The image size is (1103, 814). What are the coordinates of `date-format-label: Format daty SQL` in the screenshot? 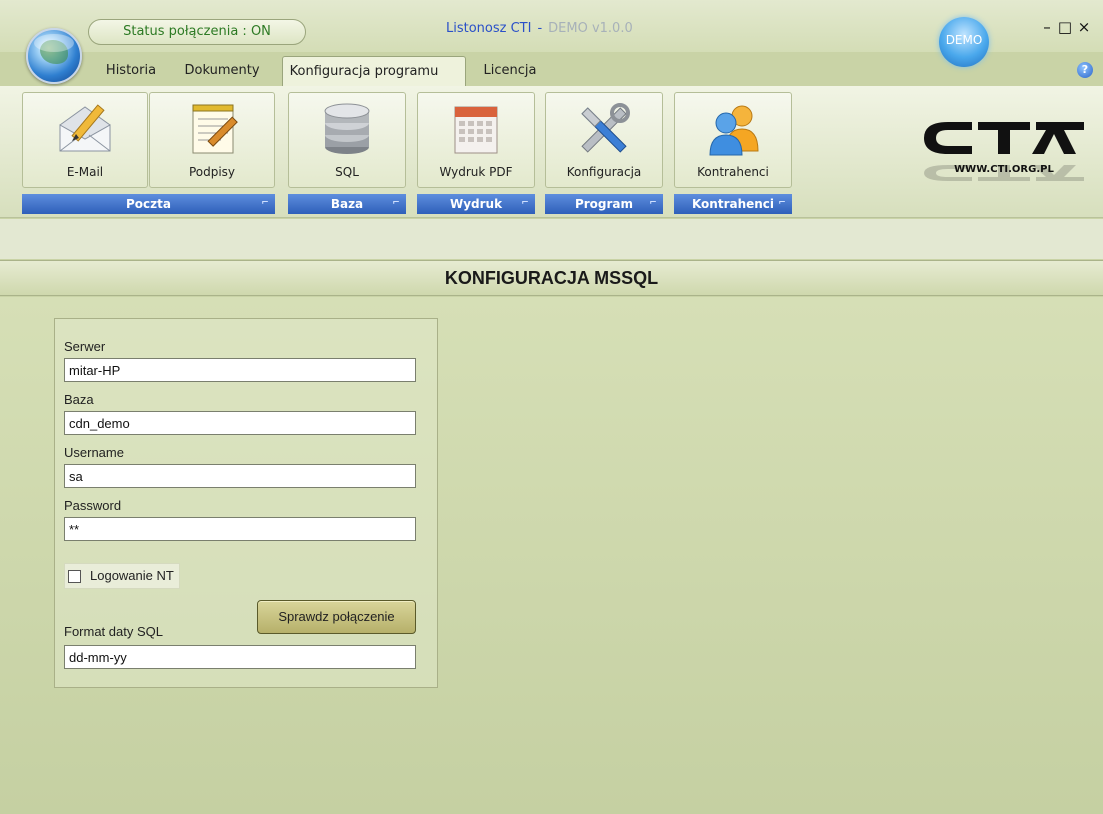 It's located at (113, 631).